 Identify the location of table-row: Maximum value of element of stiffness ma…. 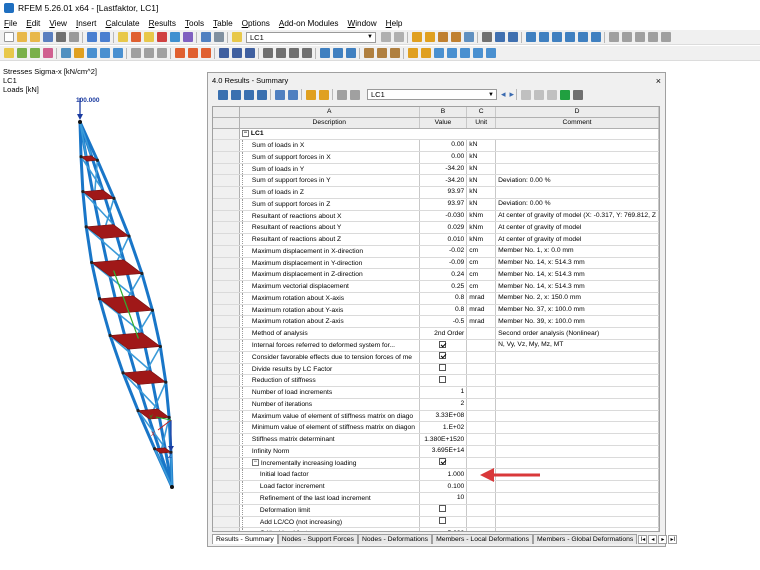
(436, 416).